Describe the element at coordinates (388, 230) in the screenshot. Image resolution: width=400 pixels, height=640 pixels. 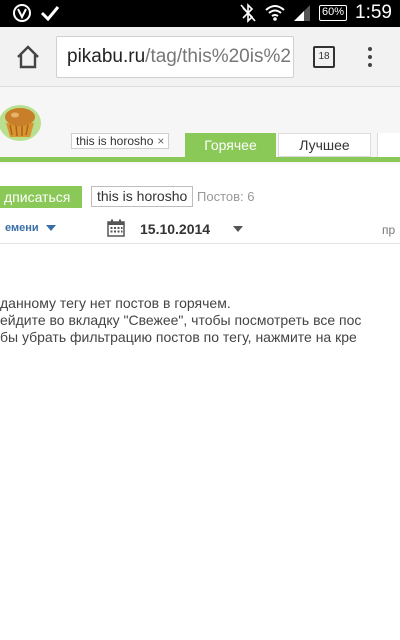
I see `right-filter-label: пр` at that location.